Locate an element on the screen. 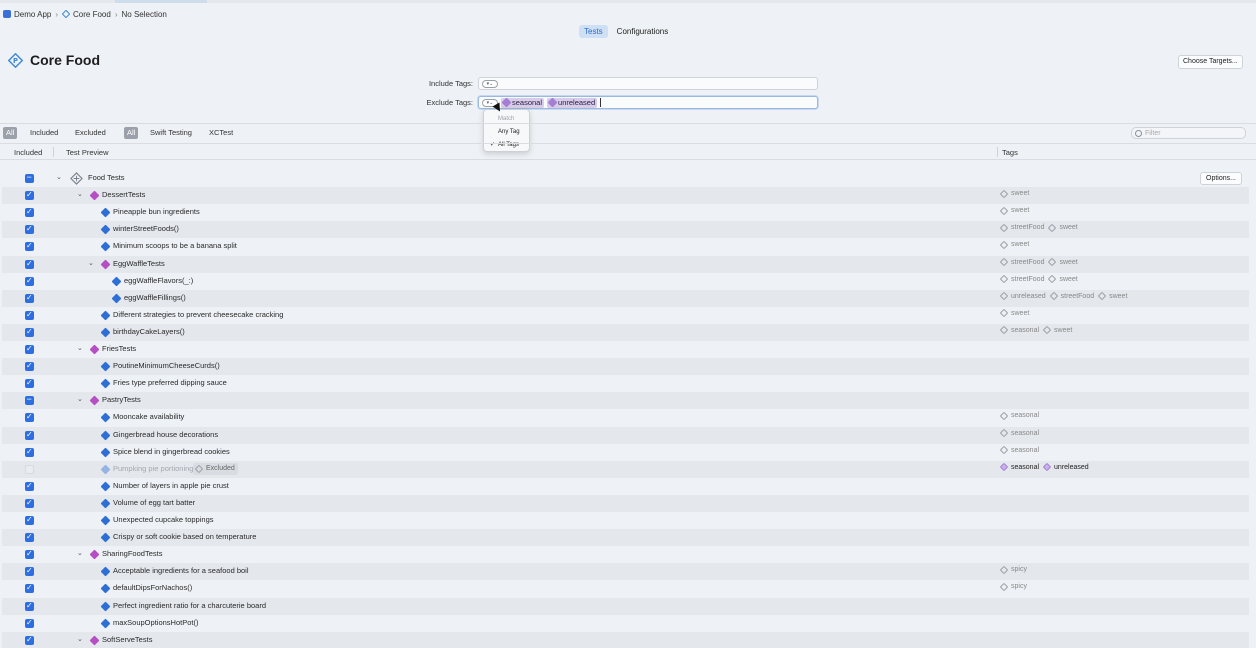 This screenshot has width=1256, height=648. filter-included: Included is located at coordinates (44, 133).